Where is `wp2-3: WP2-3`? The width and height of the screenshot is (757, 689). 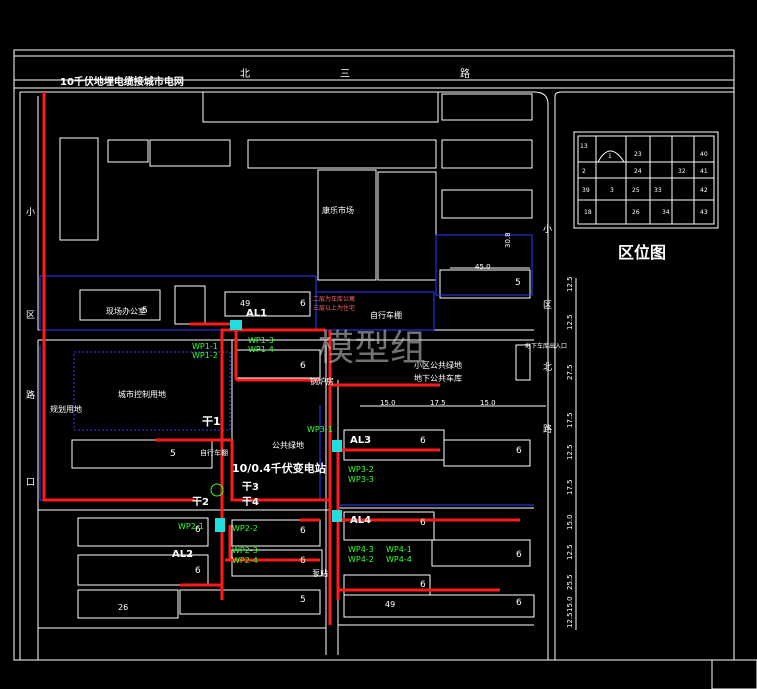 wp2-3: WP2-3 is located at coordinates (245, 550).